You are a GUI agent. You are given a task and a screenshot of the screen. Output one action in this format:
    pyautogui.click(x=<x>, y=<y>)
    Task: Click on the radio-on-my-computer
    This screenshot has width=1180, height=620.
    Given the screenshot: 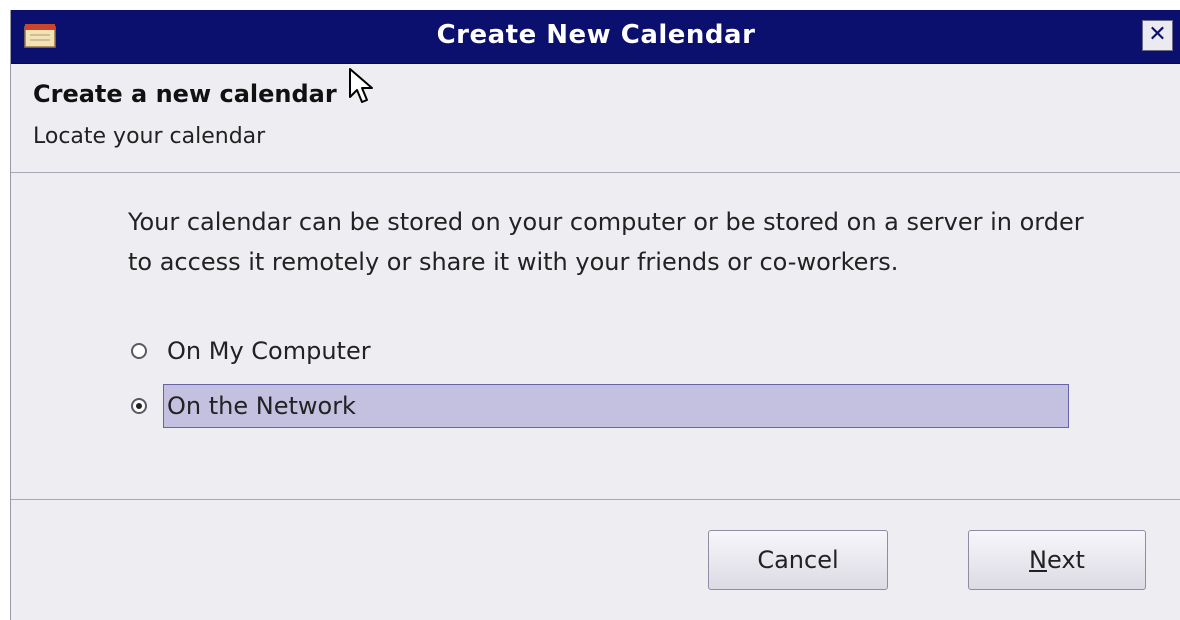 What is the action you would take?
    pyautogui.click(x=139, y=351)
    